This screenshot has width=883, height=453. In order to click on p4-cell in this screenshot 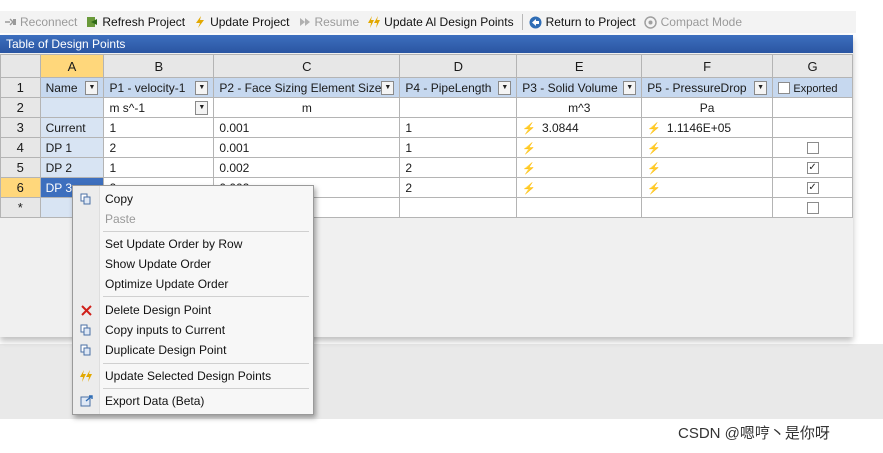, I will do `click(458, 207)`.